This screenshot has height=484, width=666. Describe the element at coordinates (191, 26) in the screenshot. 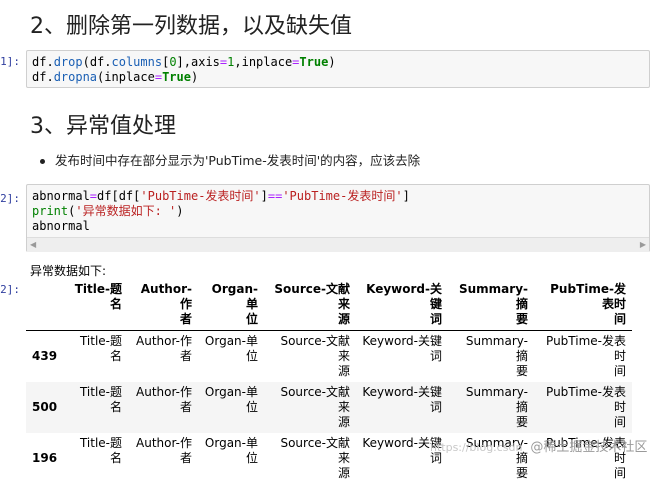

I see `section-heading-drop: 2、删除第一列数据，以及缺失值` at that location.